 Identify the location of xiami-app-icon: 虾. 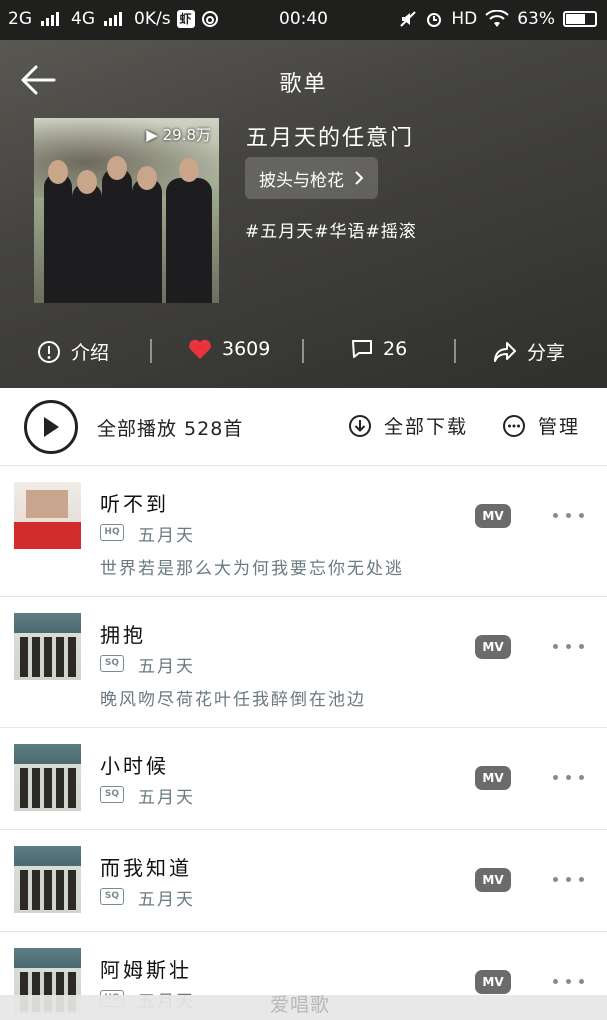
(185, 19).